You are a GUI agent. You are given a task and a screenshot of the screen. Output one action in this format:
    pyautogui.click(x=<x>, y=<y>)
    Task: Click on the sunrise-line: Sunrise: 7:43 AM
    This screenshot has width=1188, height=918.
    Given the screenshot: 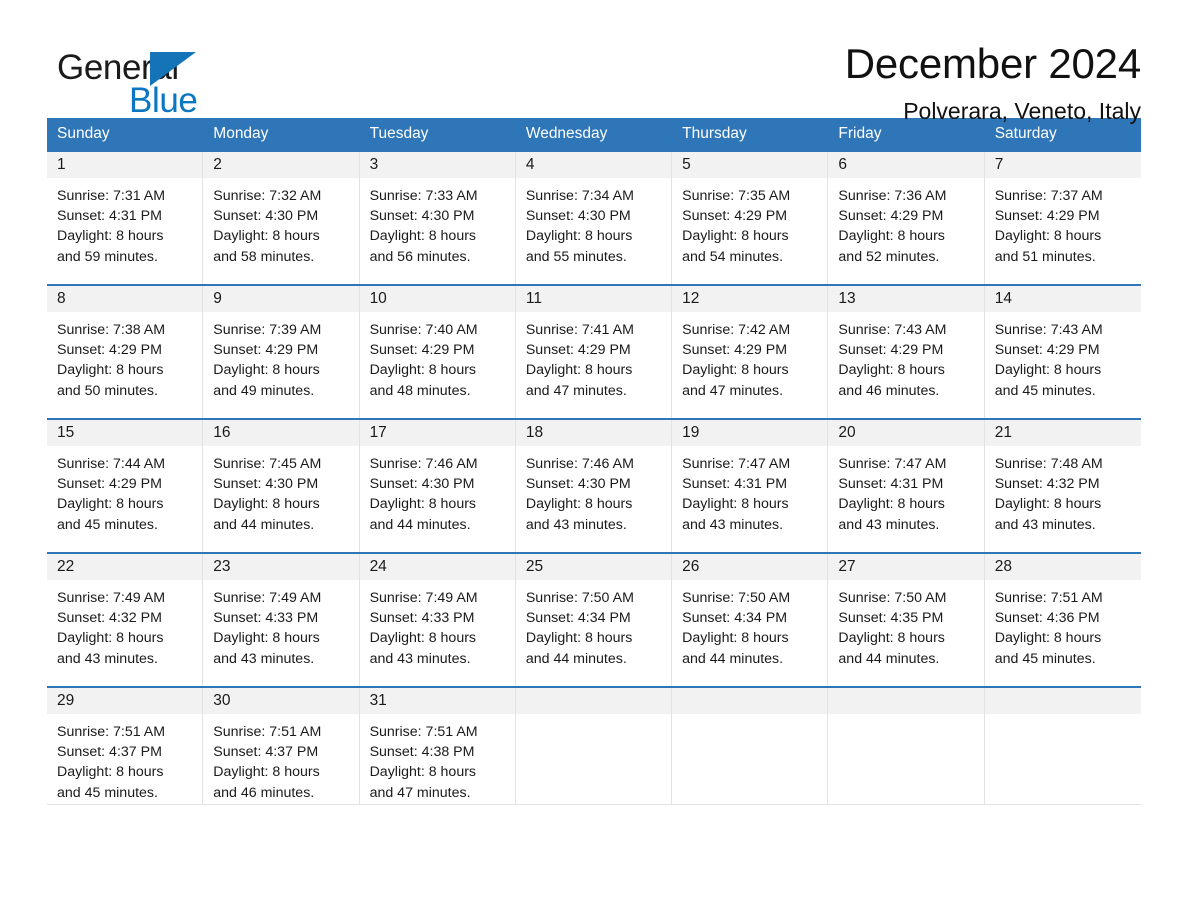 What is the action you would take?
    pyautogui.click(x=892, y=330)
    